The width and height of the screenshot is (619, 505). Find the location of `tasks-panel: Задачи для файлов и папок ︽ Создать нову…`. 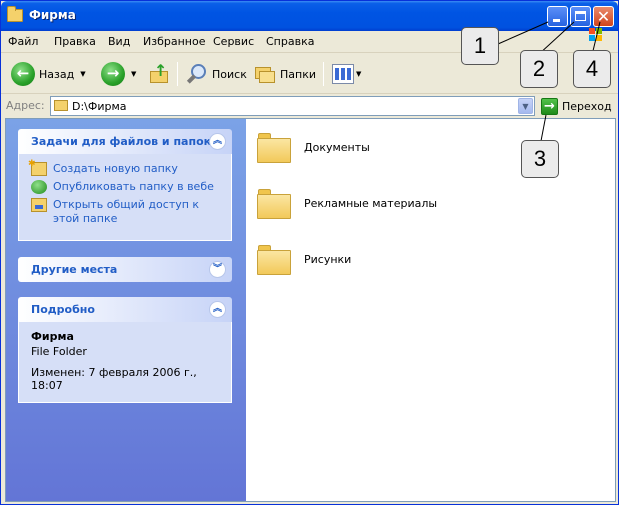

tasks-panel: Задачи для файлов и папок ︽ Создать нову… is located at coordinates (125, 185).